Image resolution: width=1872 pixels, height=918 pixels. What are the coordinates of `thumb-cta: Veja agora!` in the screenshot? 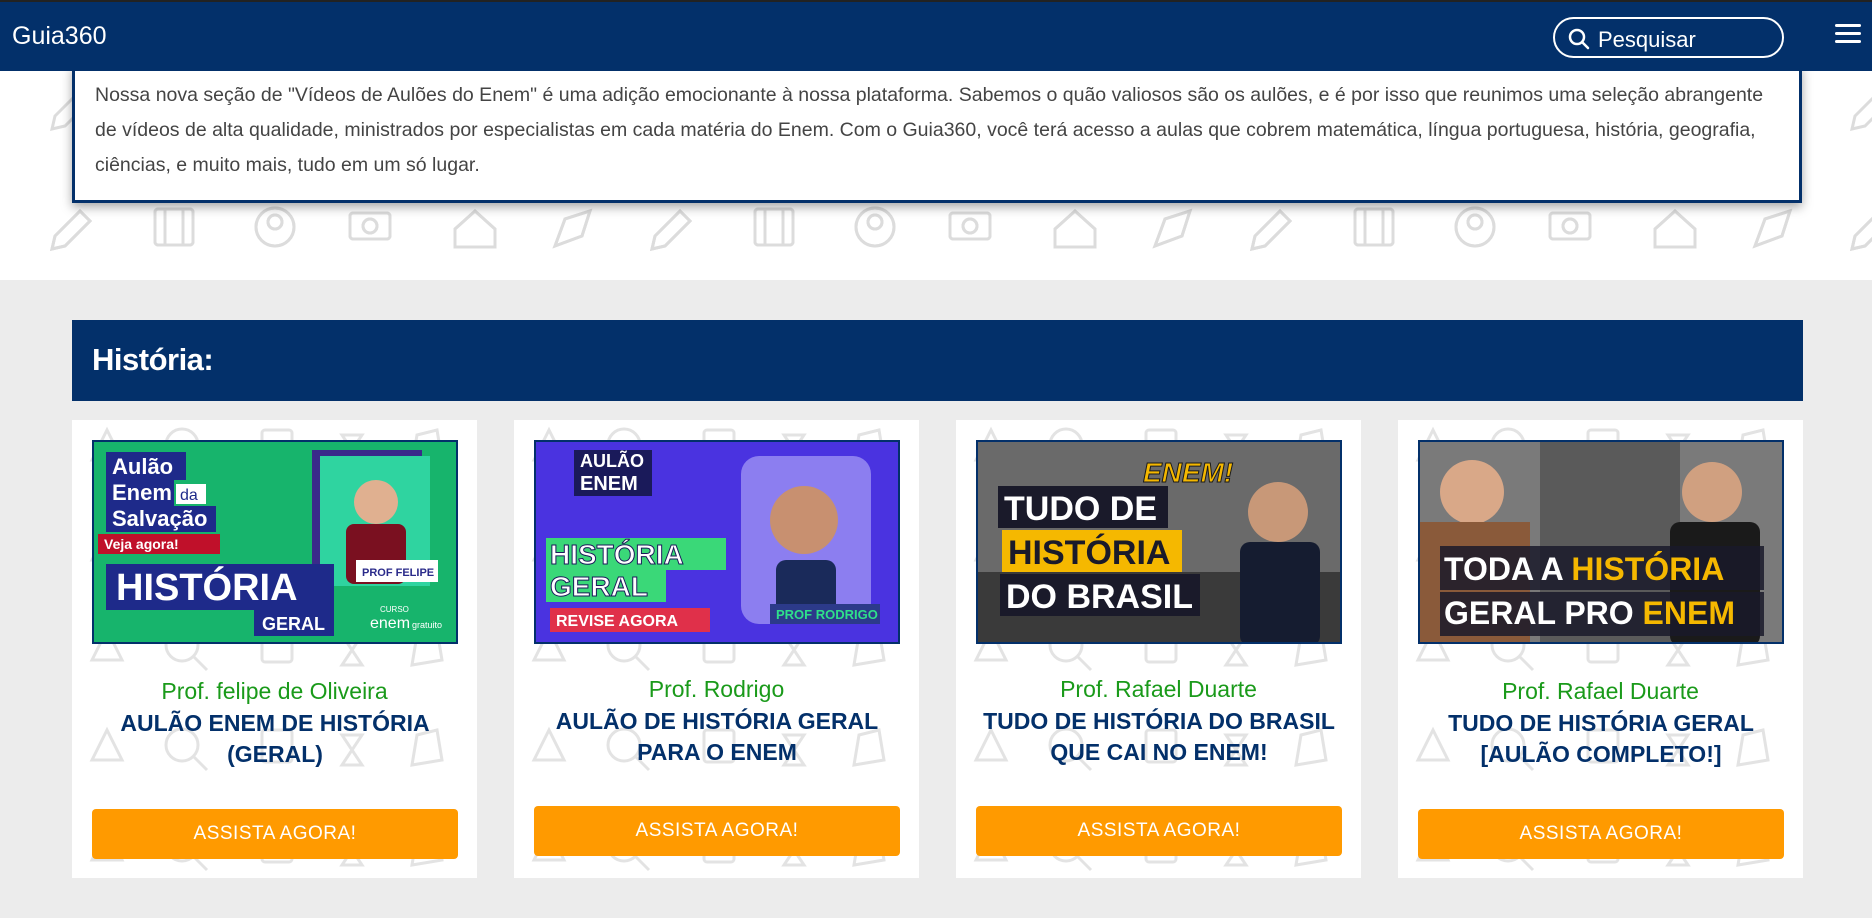 It's located at (141, 544).